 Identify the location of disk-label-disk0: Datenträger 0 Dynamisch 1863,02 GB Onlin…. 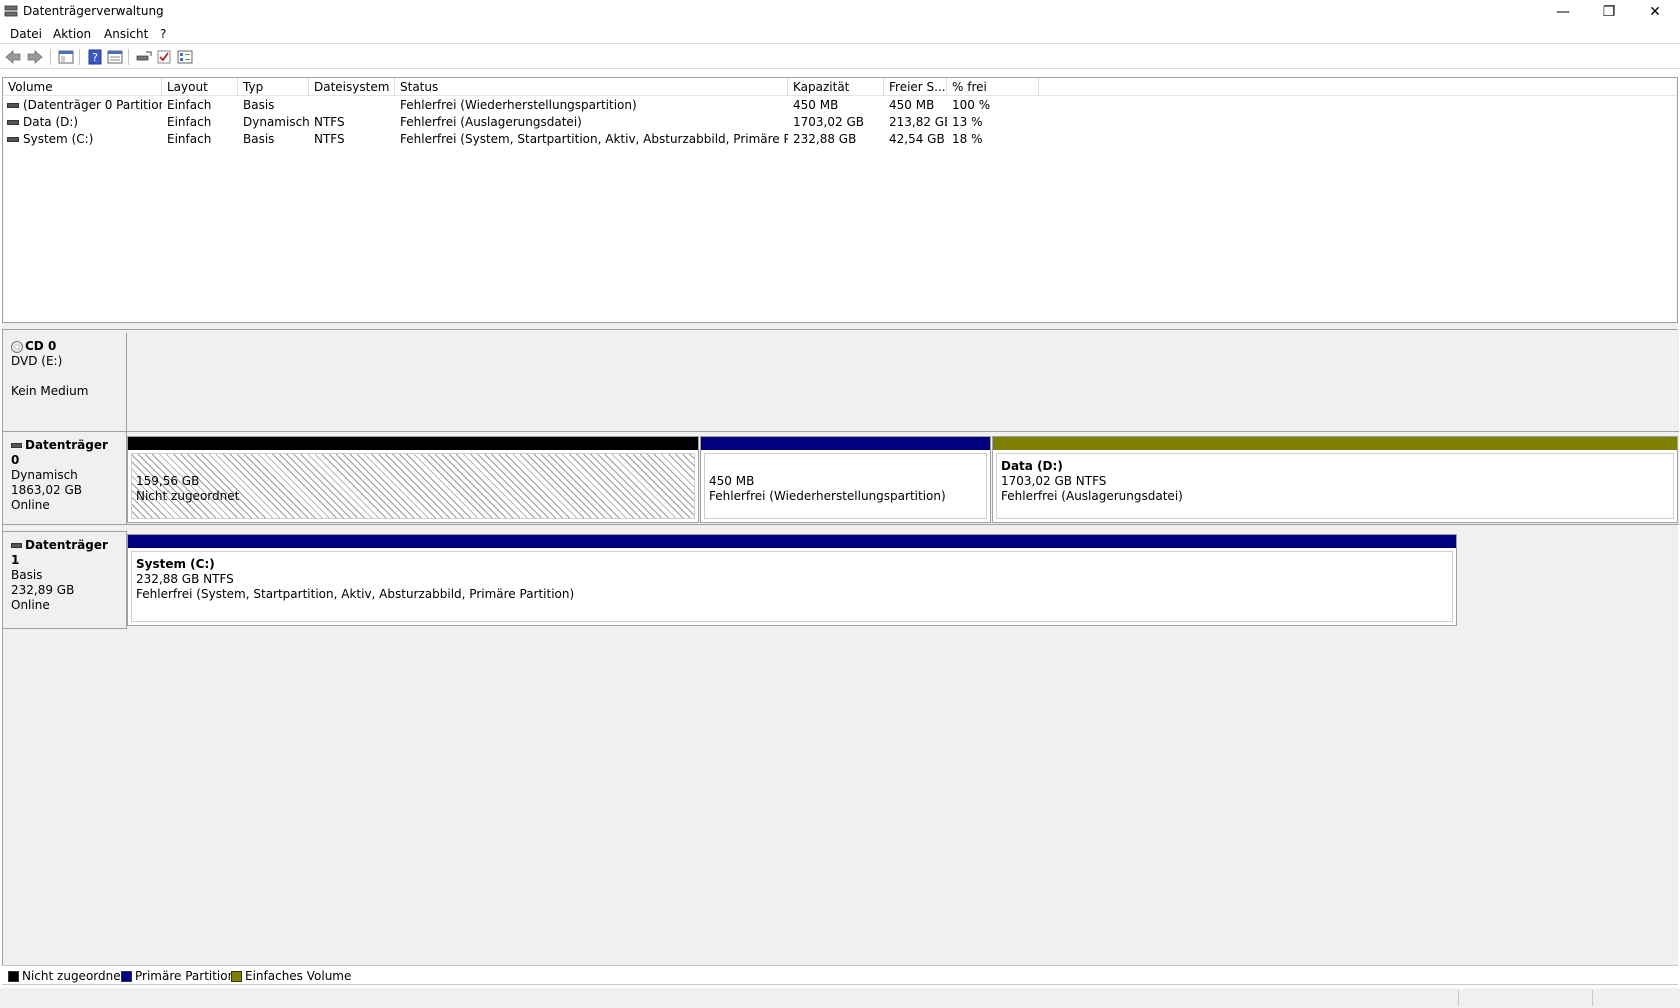
(65, 478).